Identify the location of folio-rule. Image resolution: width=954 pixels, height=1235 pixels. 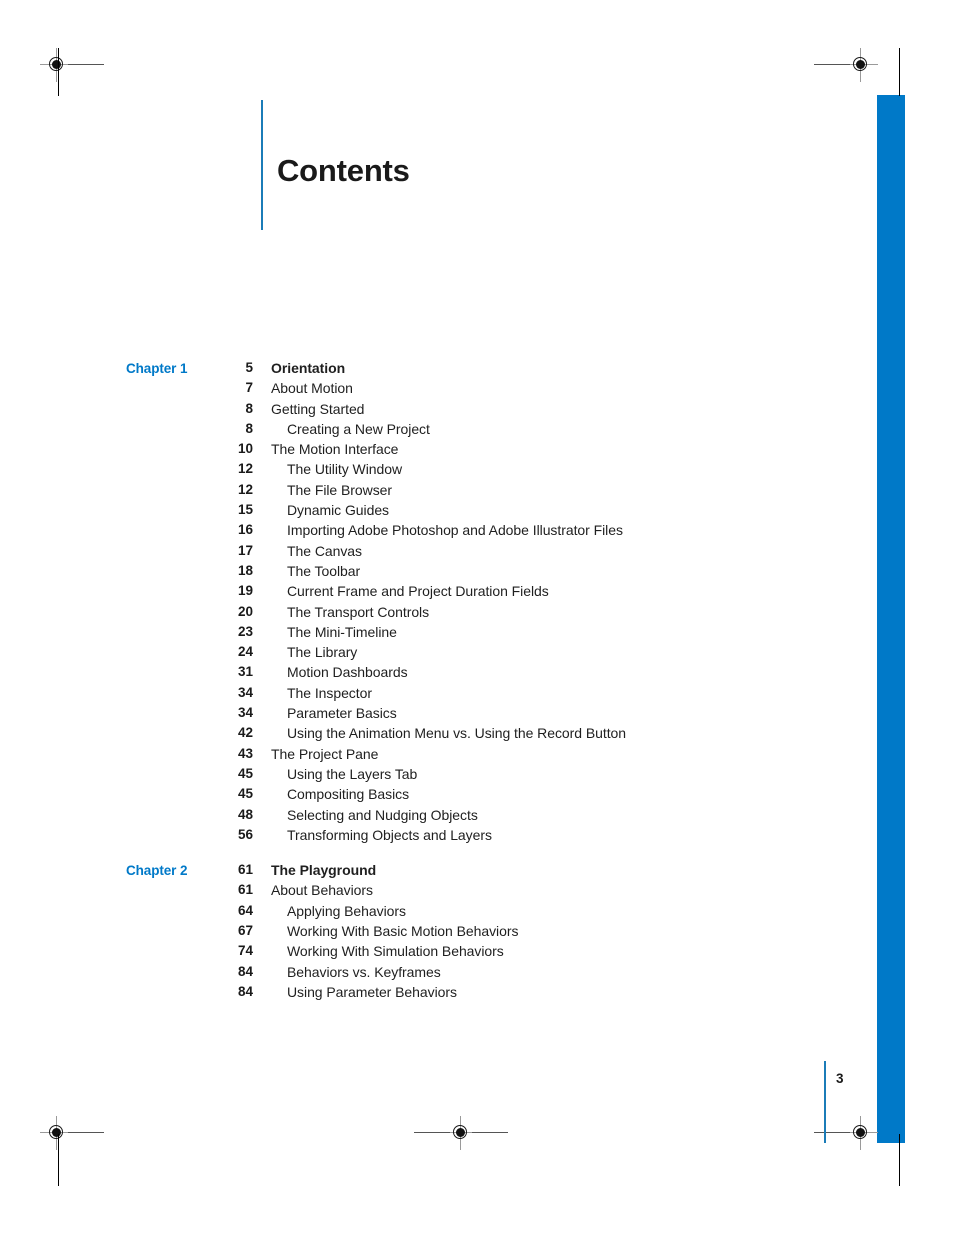
(825, 1102).